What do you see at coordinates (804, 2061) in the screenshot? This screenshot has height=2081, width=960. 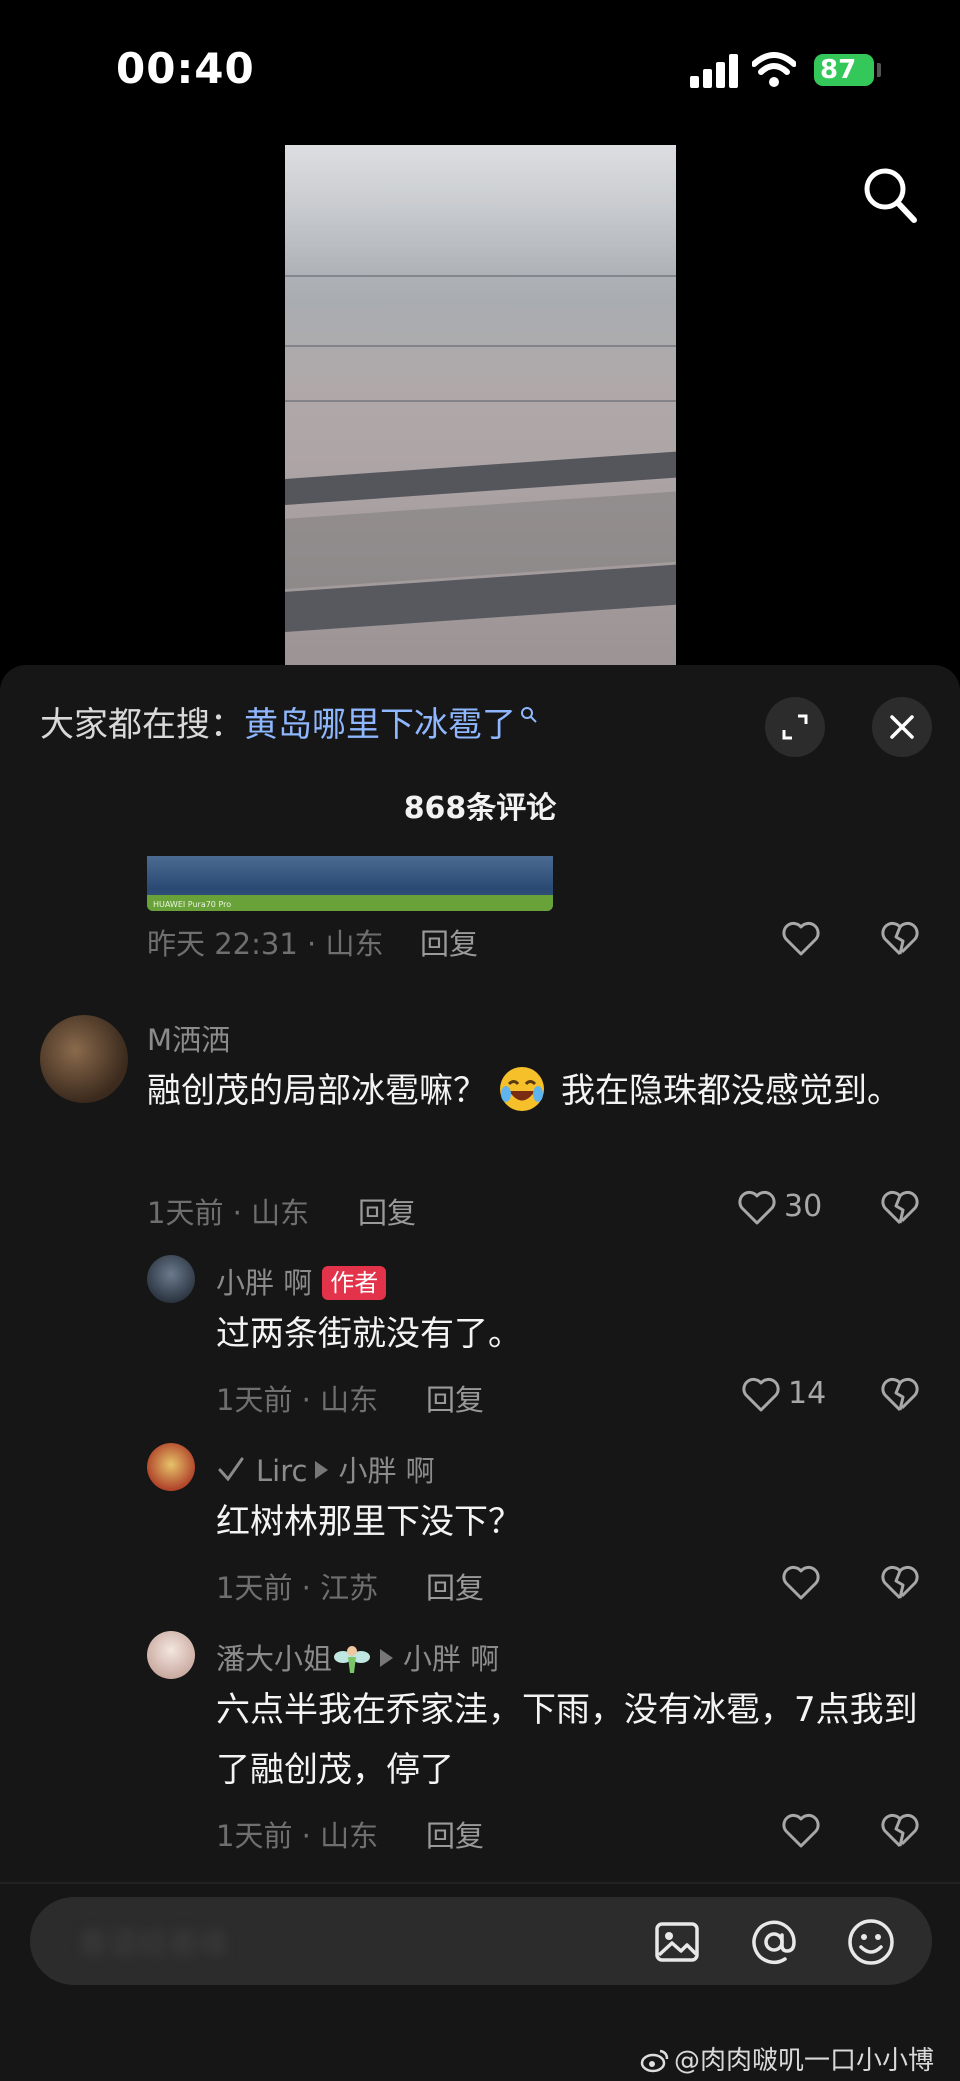 I see `watermark-text: @肉肉啵叽一口小小博` at bounding box center [804, 2061].